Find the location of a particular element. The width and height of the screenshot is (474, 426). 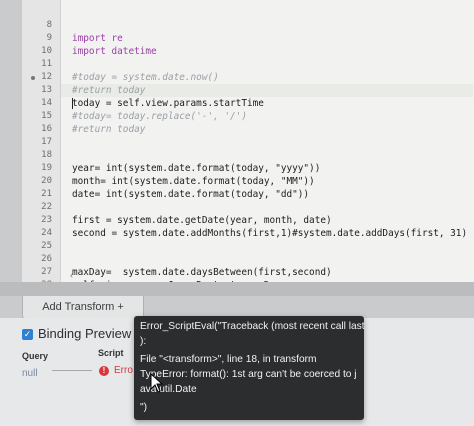

code-line-13: 13 today = self.view.params.startTime is located at coordinates (143, 90).